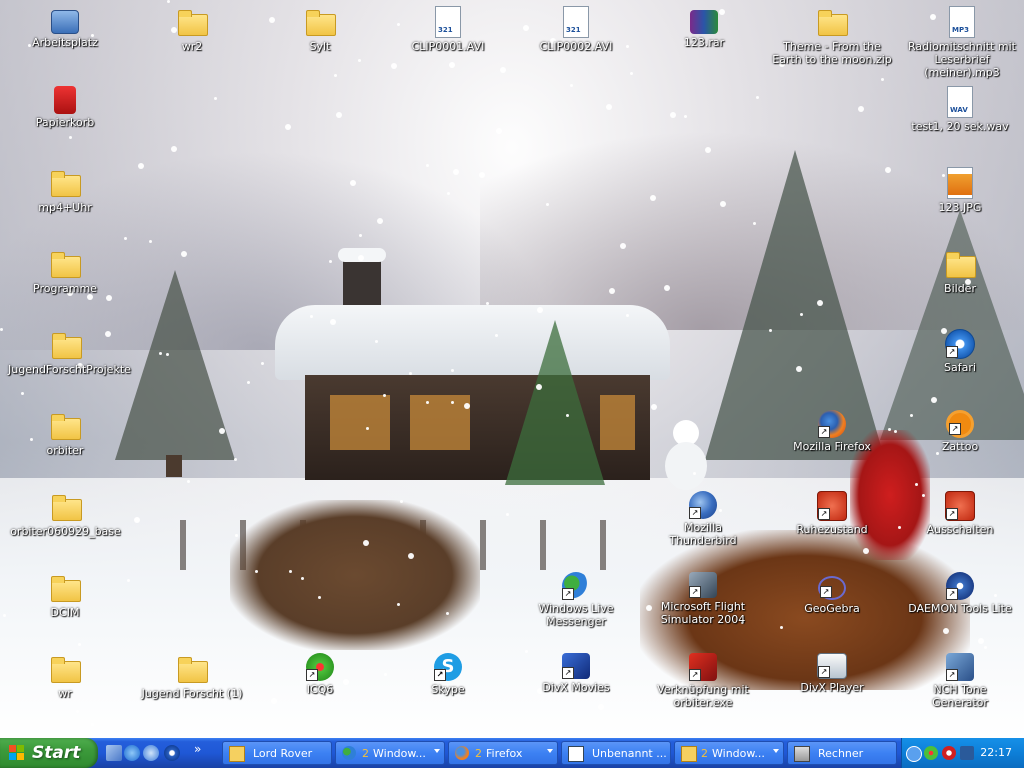 This screenshot has width=1024, height=768. What do you see at coordinates (703, 599) in the screenshot?
I see `desktop-icon-flightsim: ↗ Microsoft Flight Simulator 2004` at bounding box center [703, 599].